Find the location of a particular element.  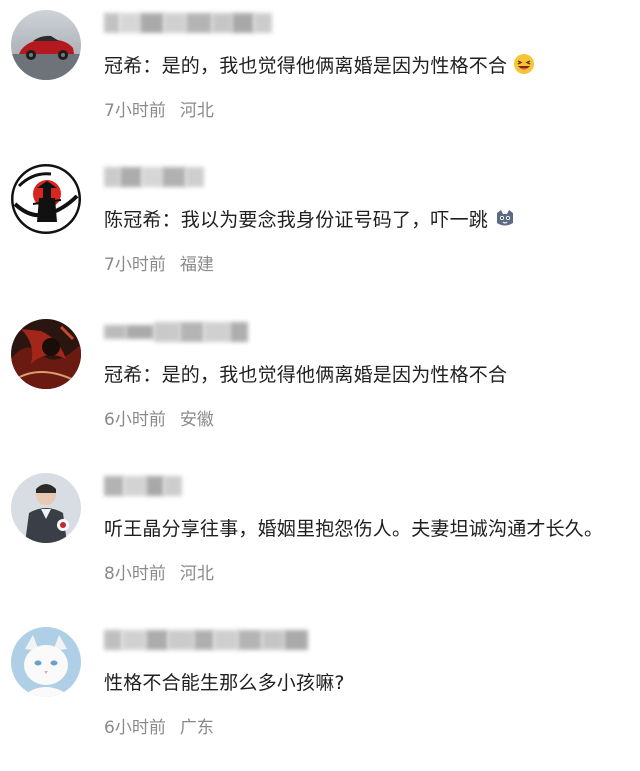

comment-text: 听王晶分享往事，婚姻里抱怨伤人。夫妻坦诚沟通才长久。 is located at coordinates (353, 529).